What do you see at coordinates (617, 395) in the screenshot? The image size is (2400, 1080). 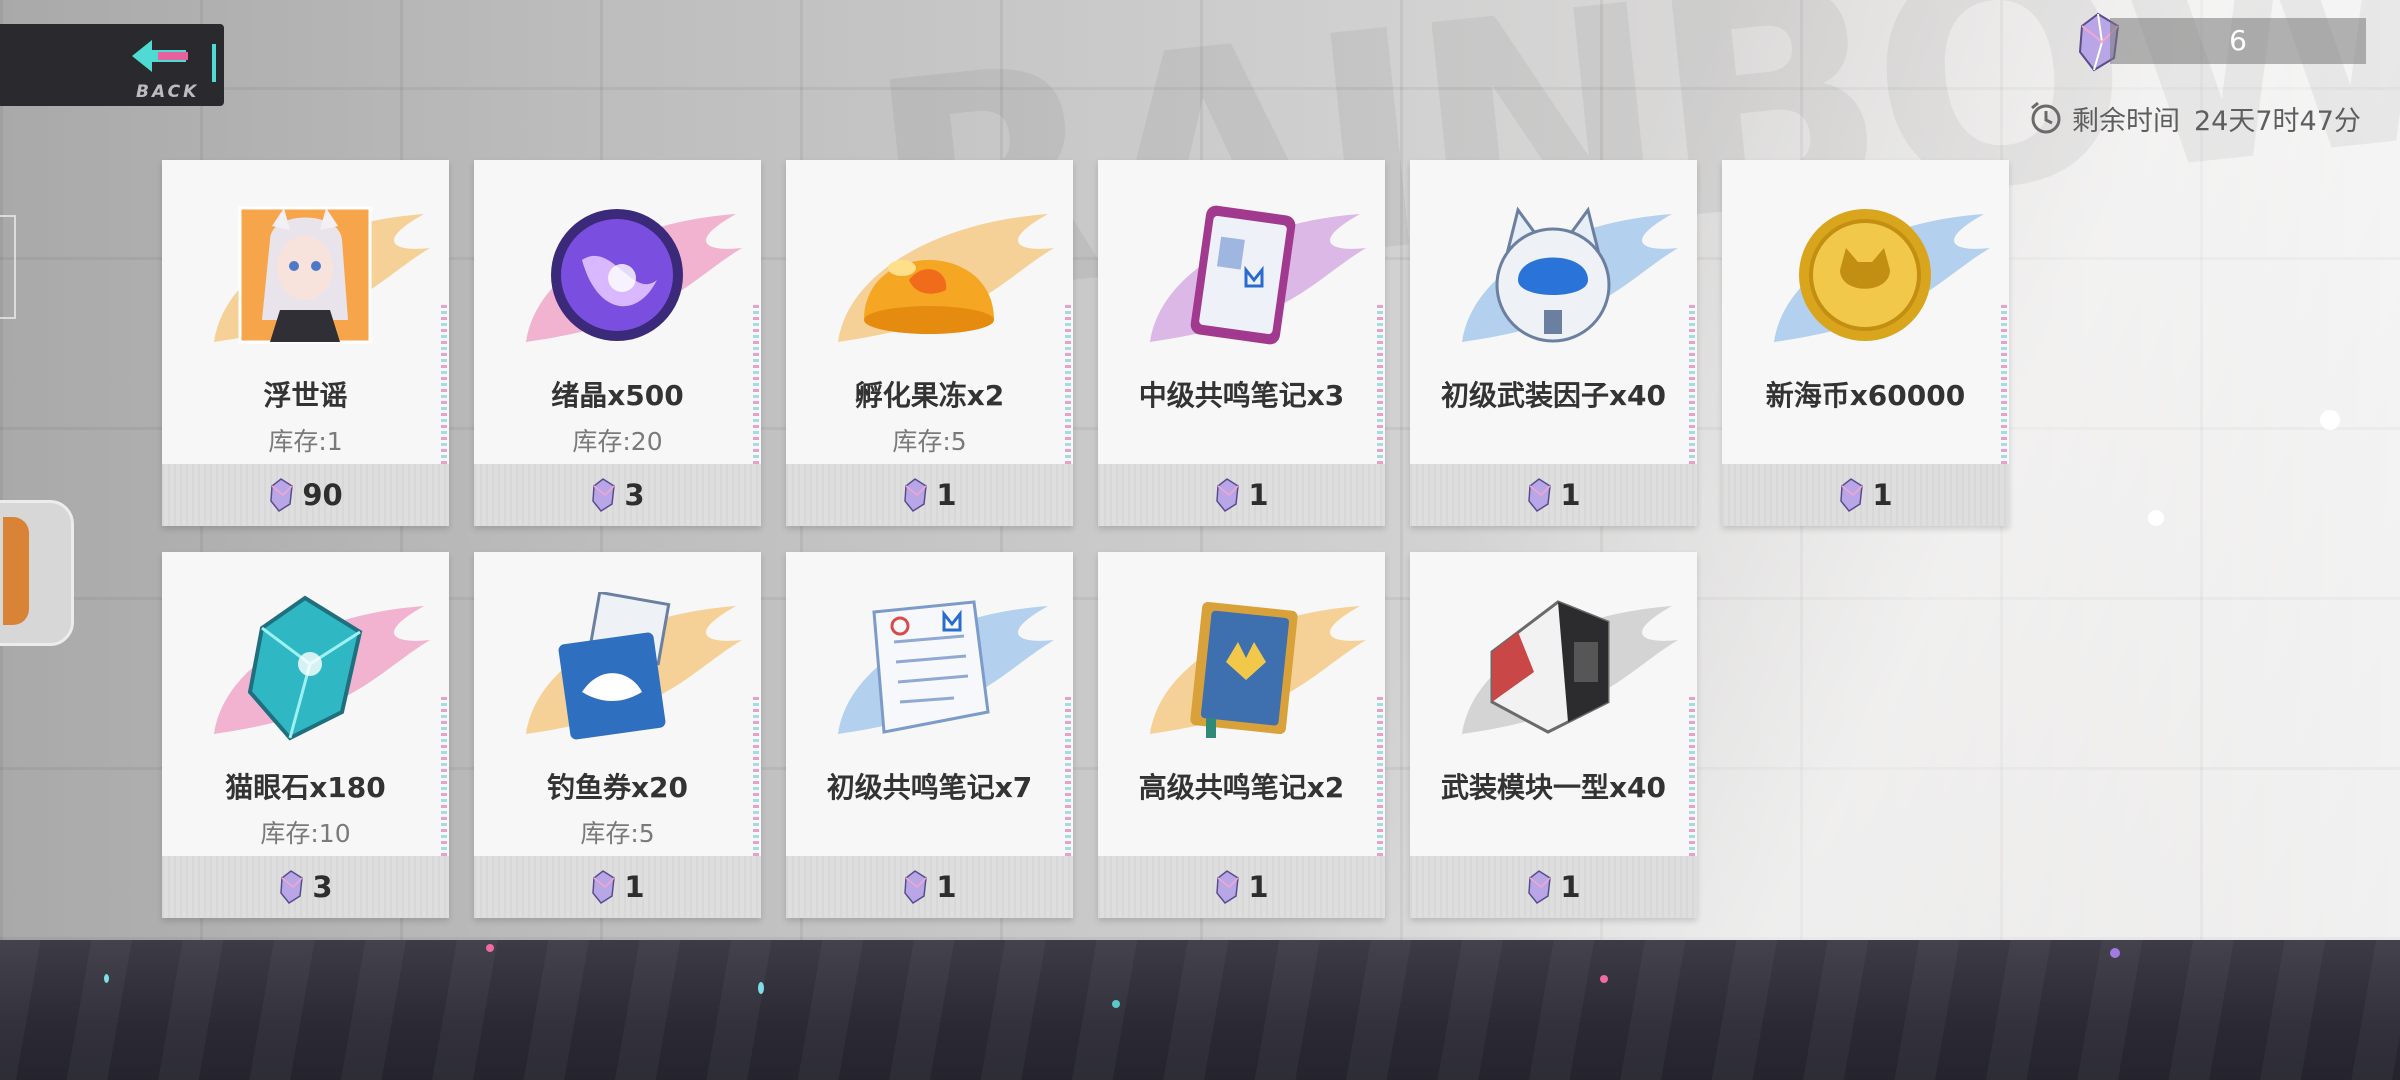 I see `item-name: 绪晶x500` at bounding box center [617, 395].